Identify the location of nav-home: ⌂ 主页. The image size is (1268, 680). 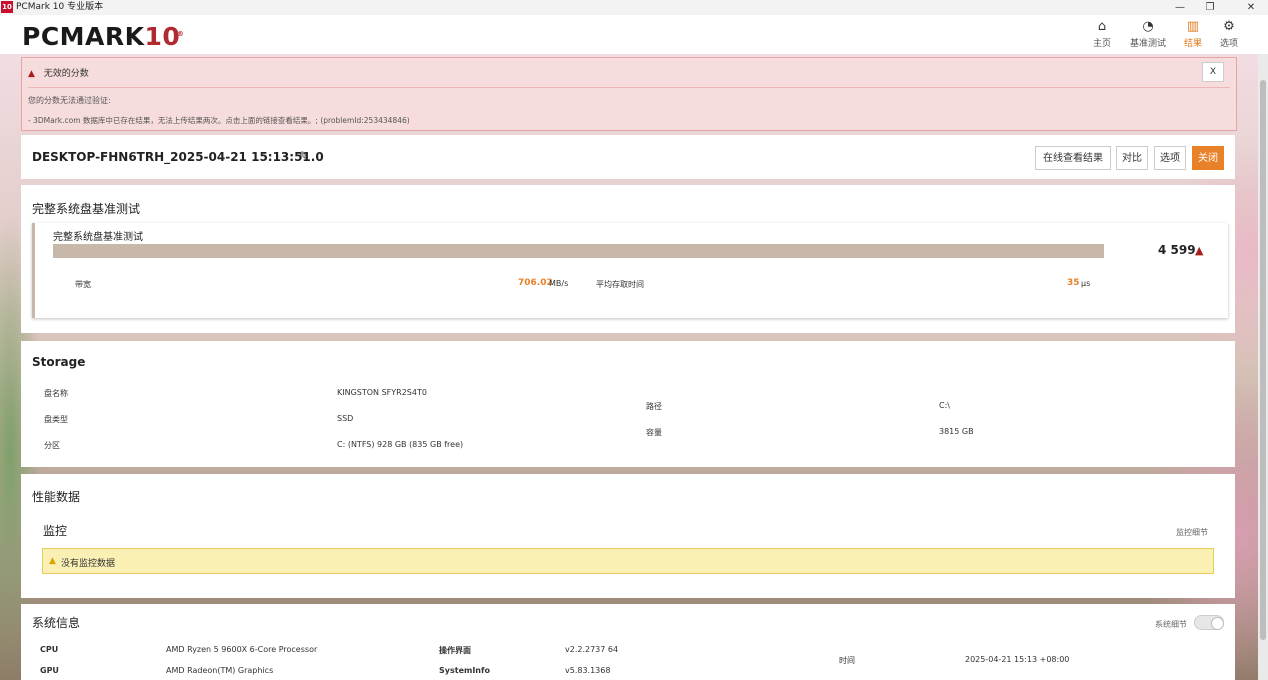
(1102, 33).